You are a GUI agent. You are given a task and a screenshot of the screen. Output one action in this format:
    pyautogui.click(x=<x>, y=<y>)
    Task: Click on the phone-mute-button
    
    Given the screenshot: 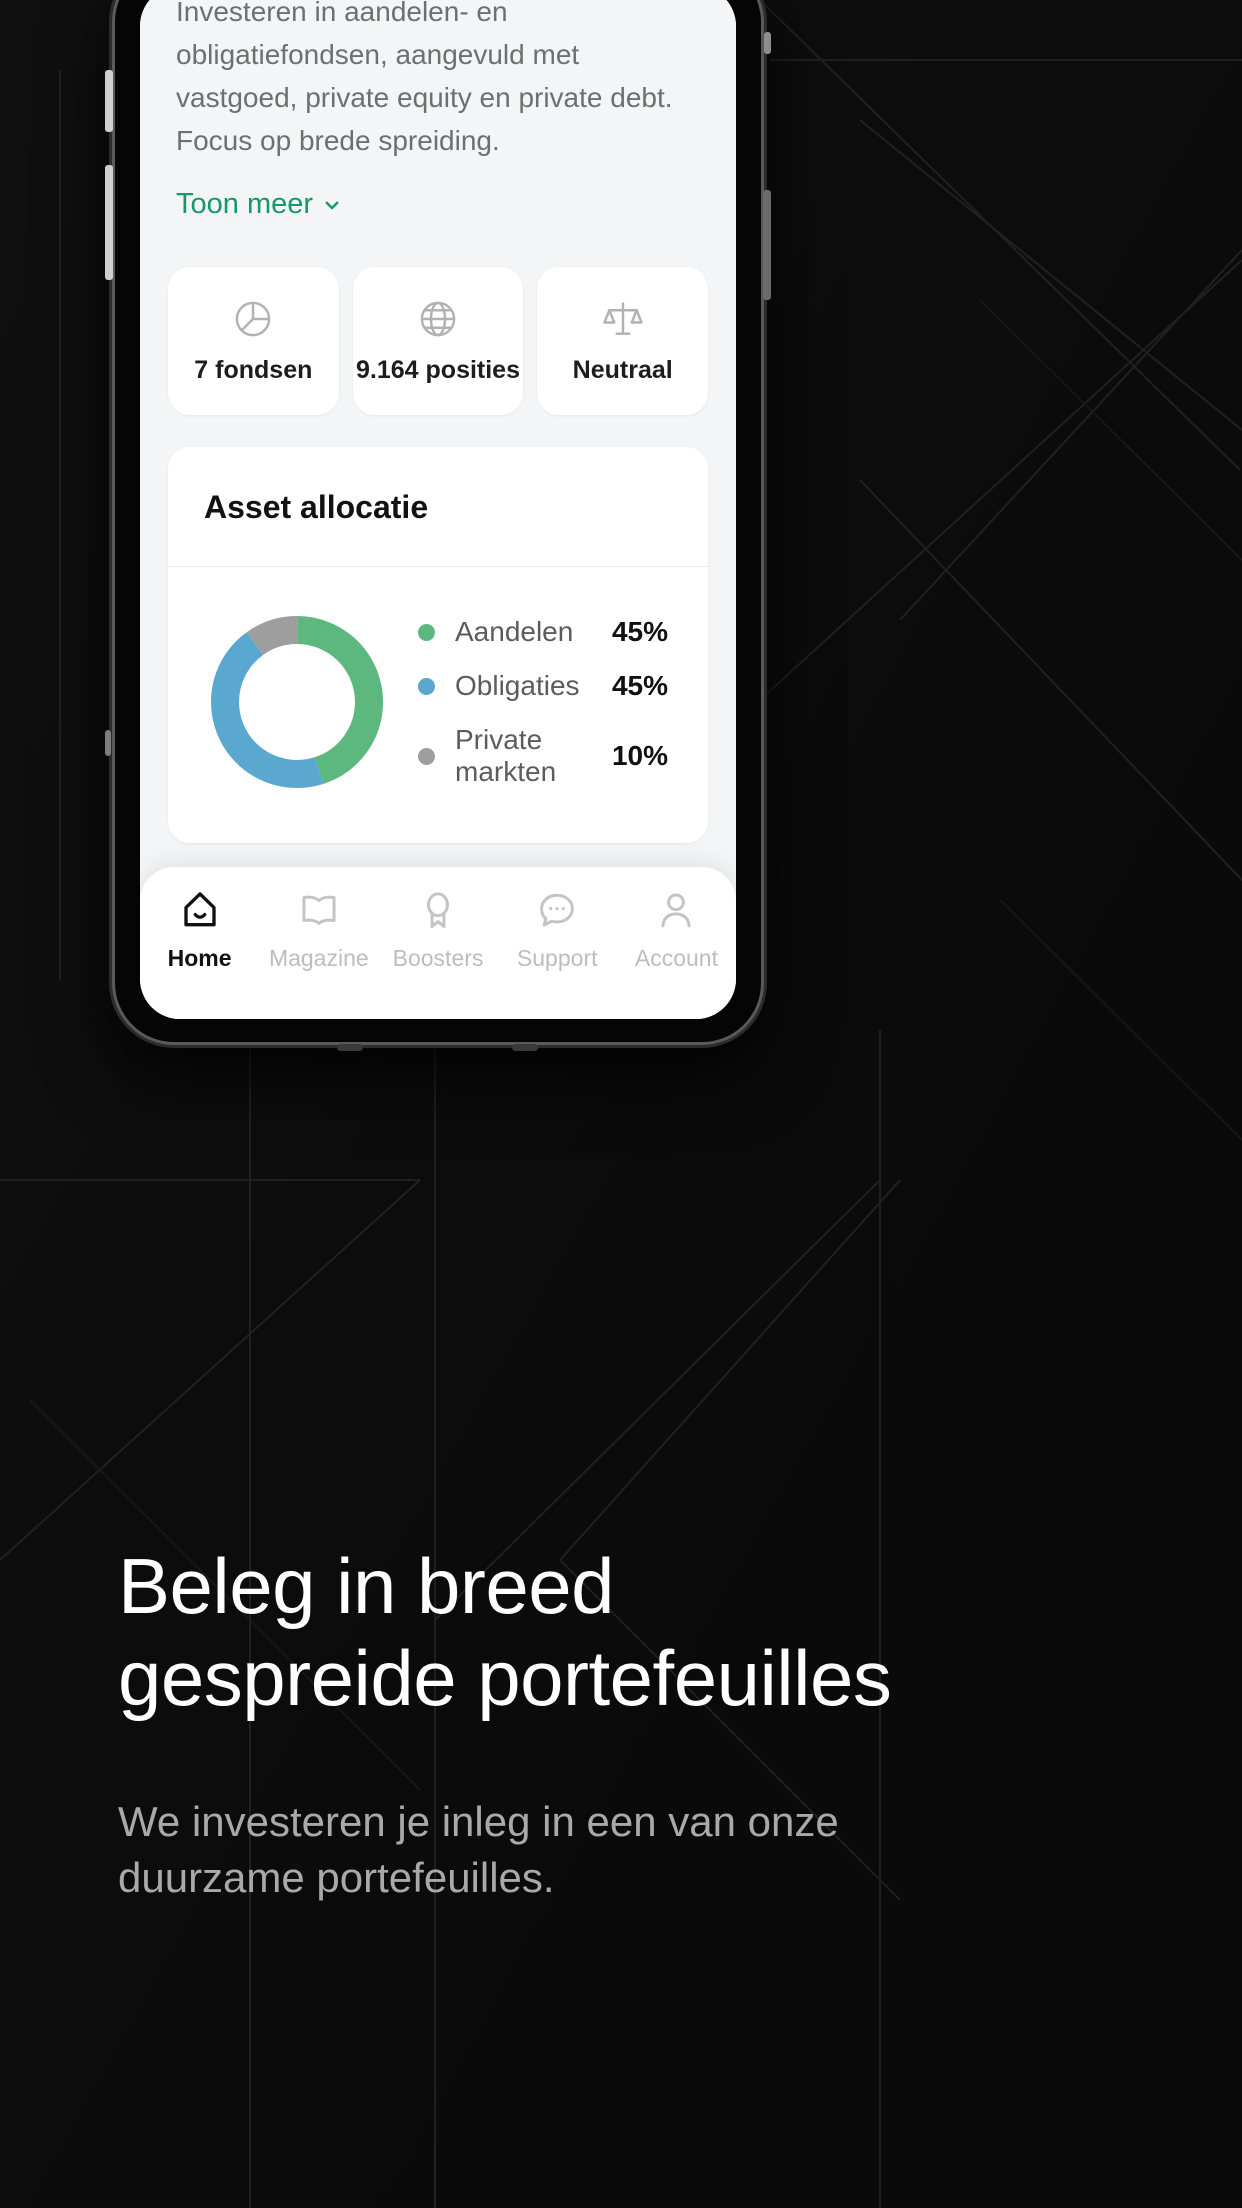 What is the action you would take?
    pyautogui.click(x=109, y=101)
    